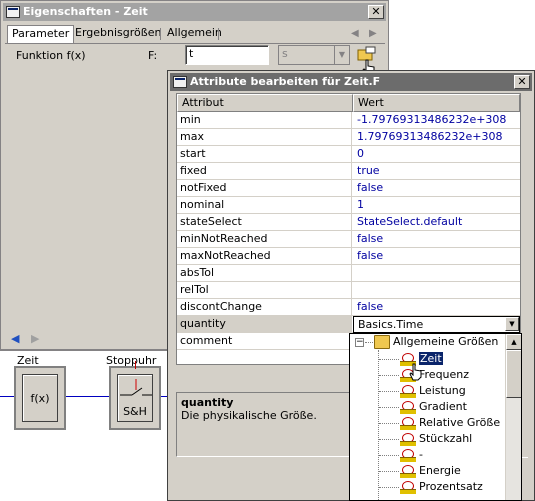  I want to click on grid-header: Attribut Wert, so click(348, 103).